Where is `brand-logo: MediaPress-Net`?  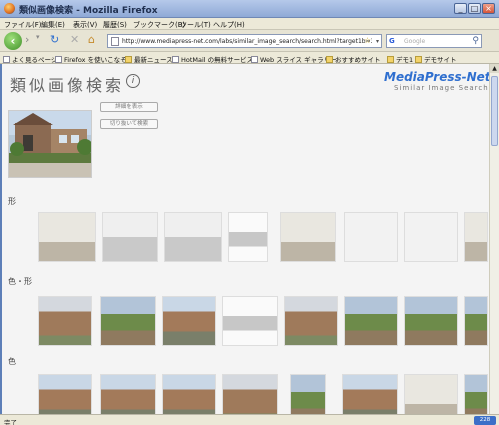
brand-logo: MediaPress-Net is located at coordinates (436, 77).